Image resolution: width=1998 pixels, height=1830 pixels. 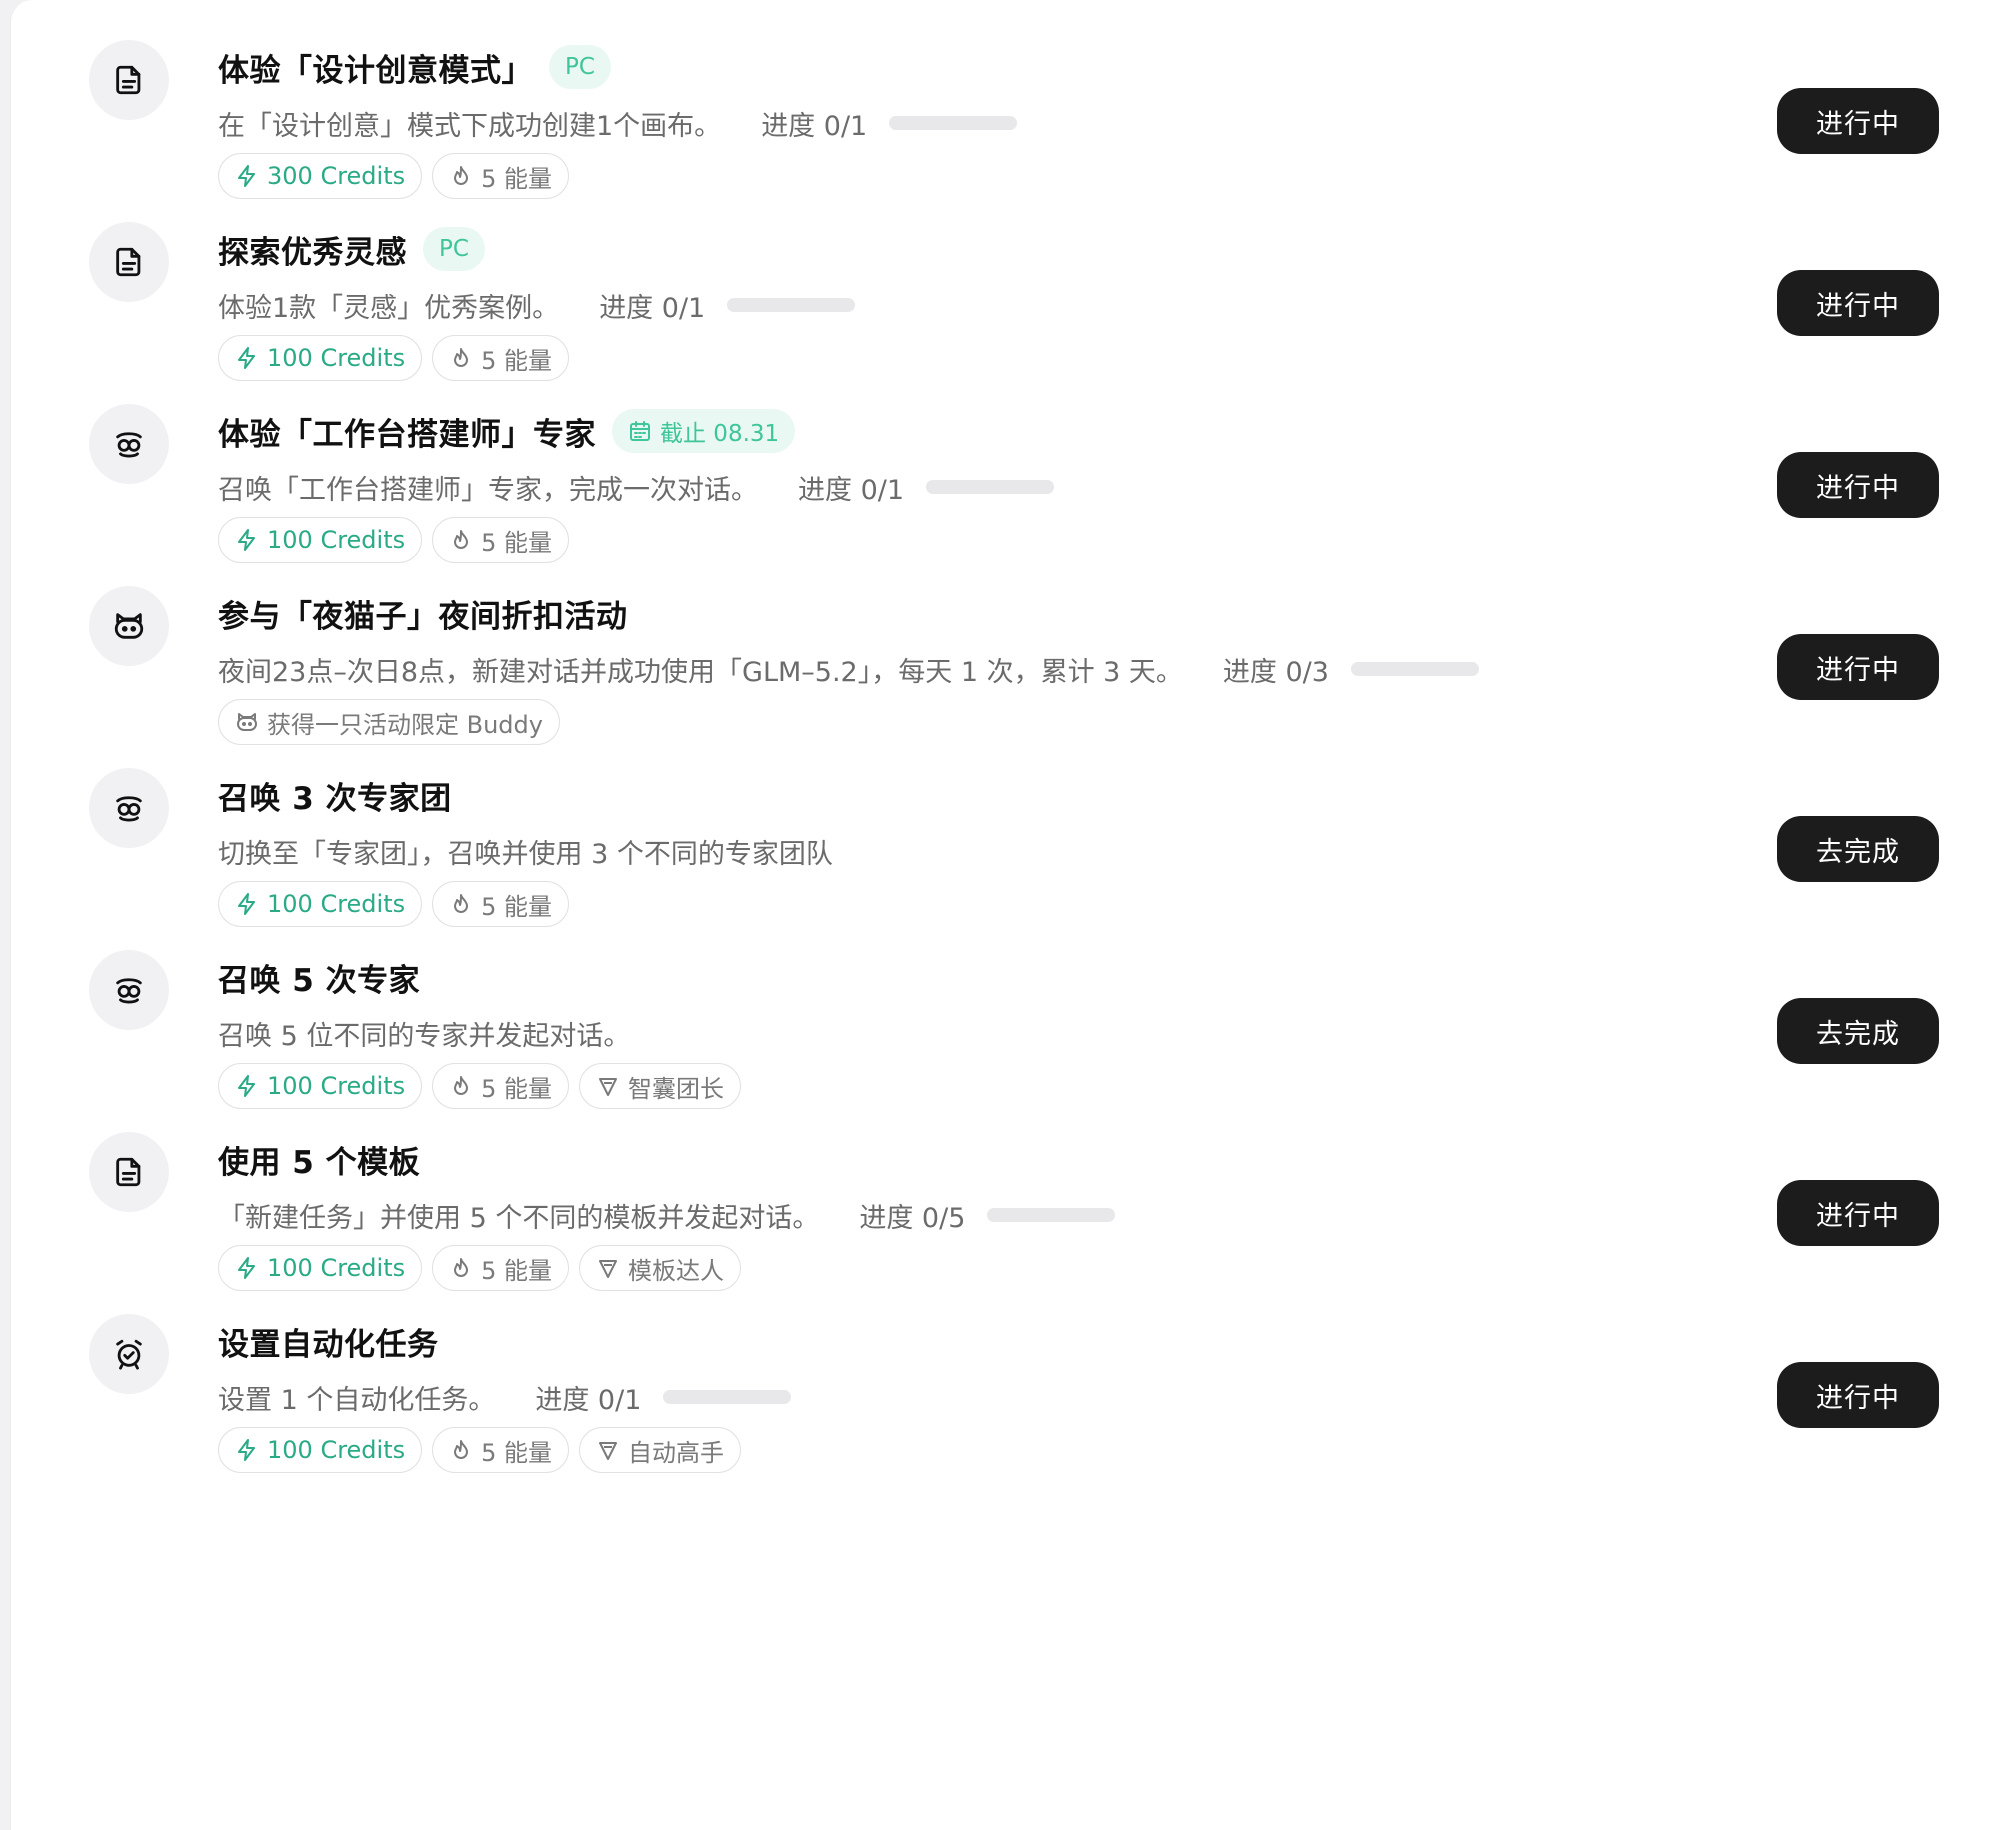 I want to click on progress-label: 进度 0/5, so click(x=912, y=1218).